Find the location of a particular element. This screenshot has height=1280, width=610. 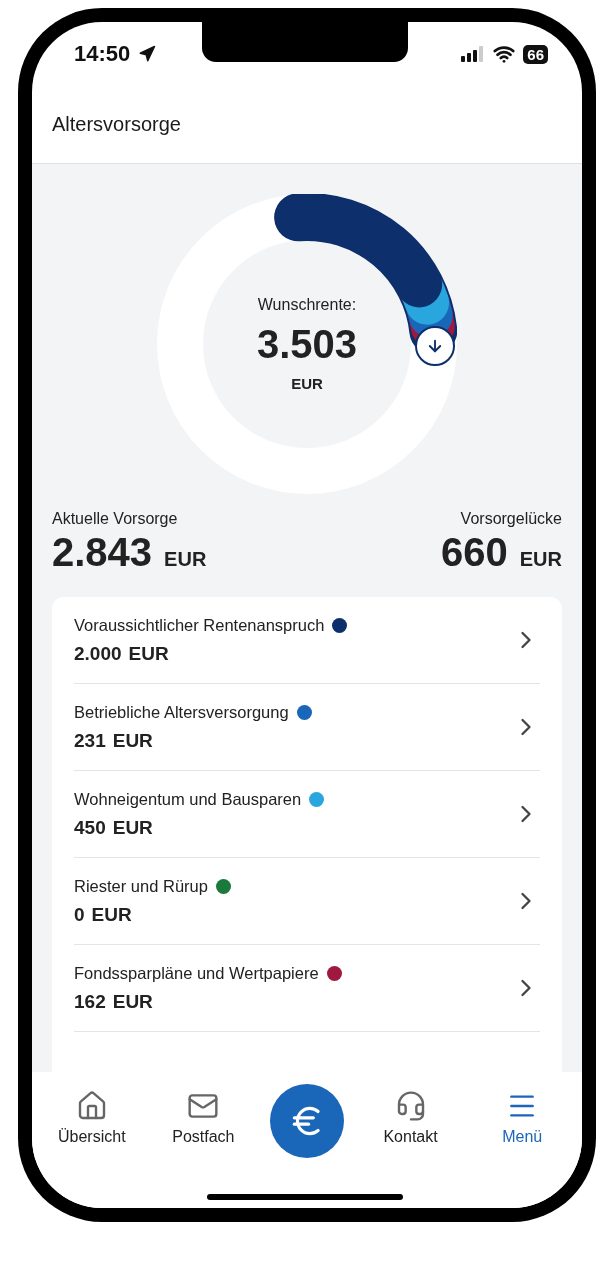

item-name: Riester und Rürup is located at coordinates (141, 886).